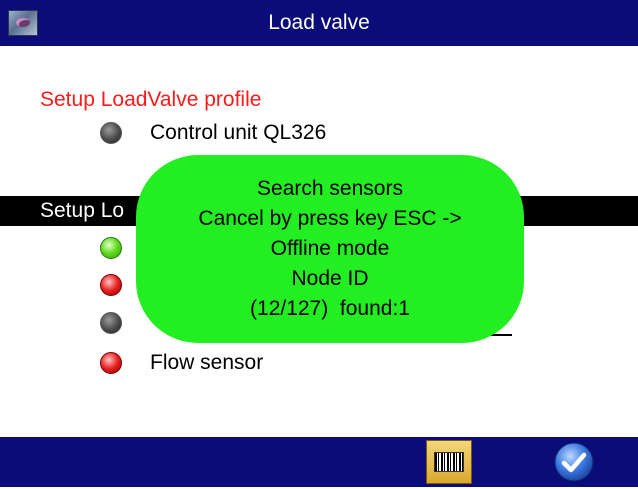 This screenshot has height=489, width=638. What do you see at coordinates (207, 362) in the screenshot?
I see `list-item-label: Flow sensor` at bounding box center [207, 362].